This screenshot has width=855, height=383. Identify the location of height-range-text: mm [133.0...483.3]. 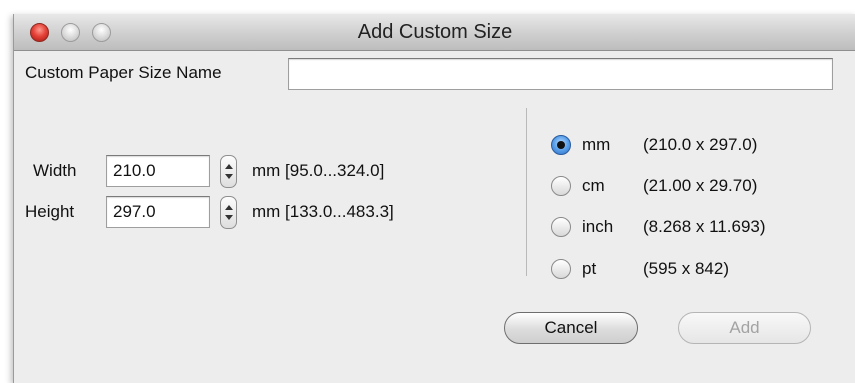
(323, 211).